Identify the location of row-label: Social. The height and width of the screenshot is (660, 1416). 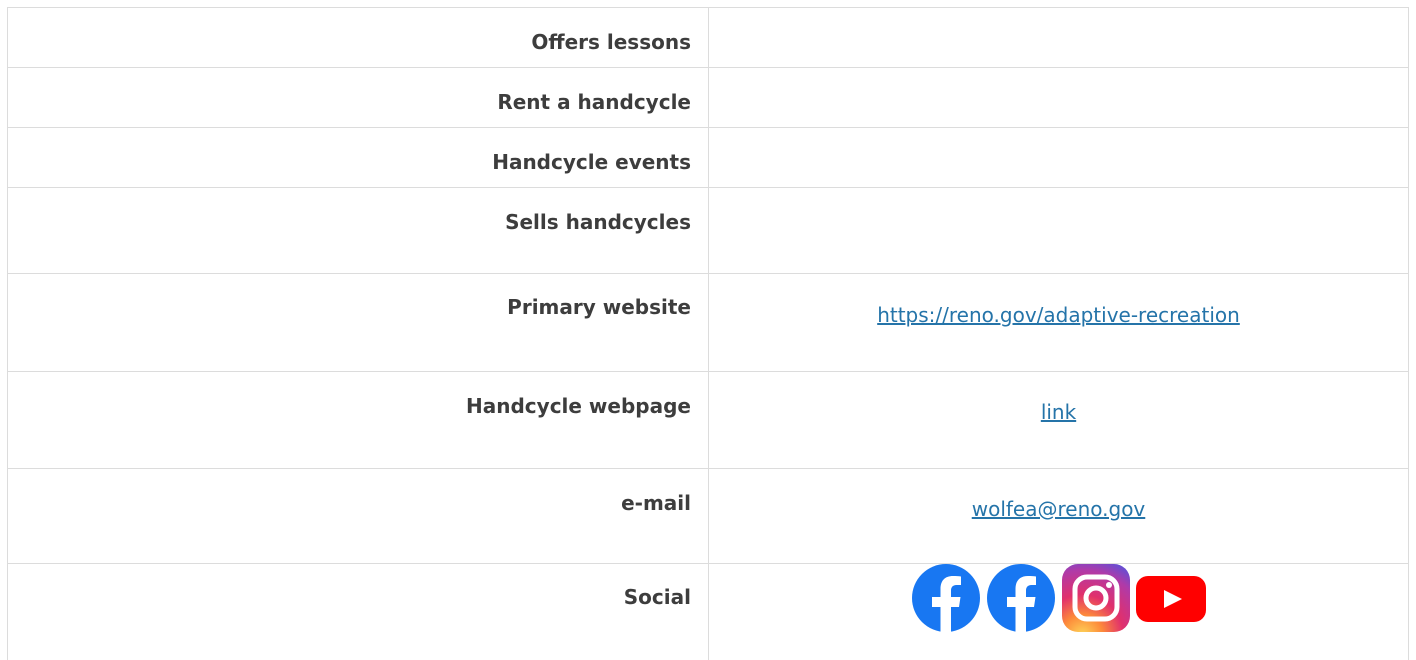
(358, 612).